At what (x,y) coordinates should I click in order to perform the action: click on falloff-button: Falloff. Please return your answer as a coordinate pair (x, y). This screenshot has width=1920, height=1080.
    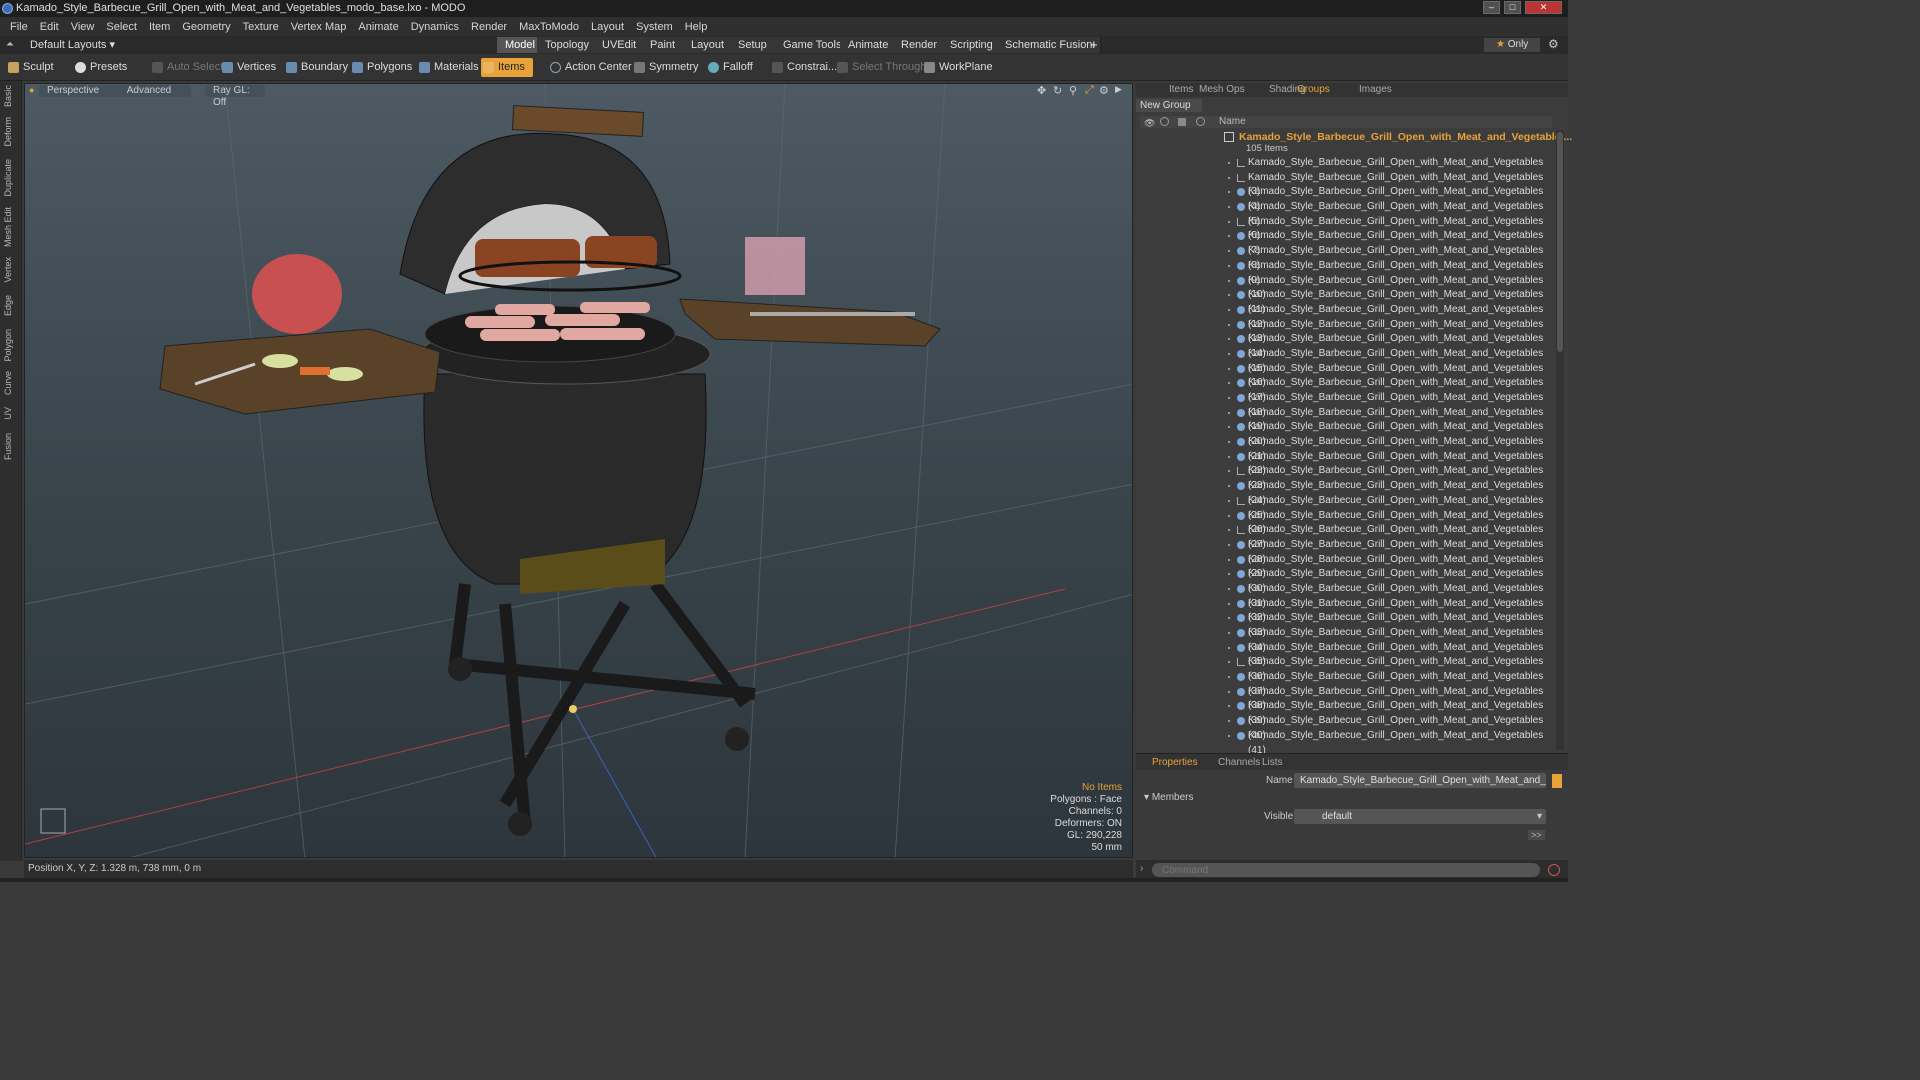
    Looking at the image, I should click on (729, 67).